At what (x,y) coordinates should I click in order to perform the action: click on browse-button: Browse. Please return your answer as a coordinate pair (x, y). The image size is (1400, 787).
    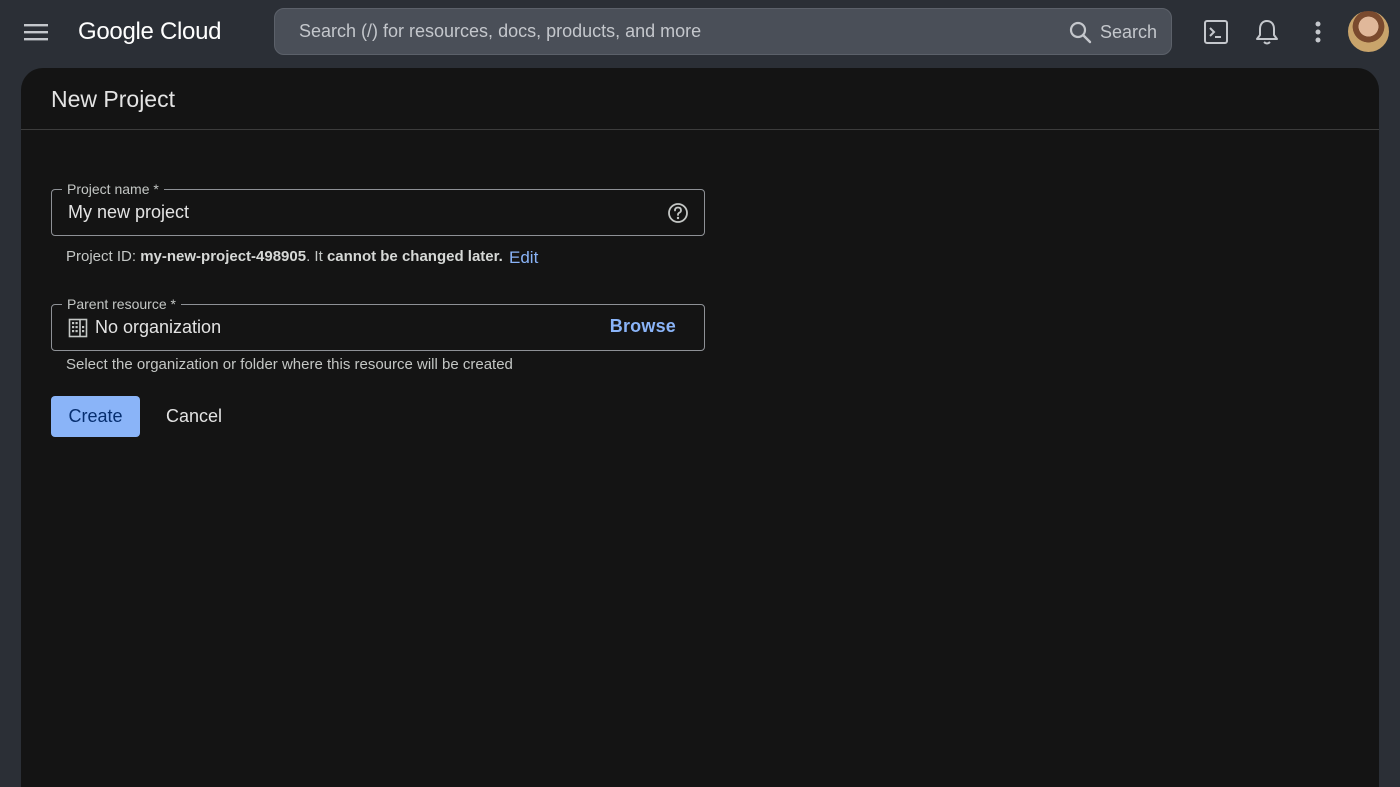
    Looking at the image, I should click on (643, 326).